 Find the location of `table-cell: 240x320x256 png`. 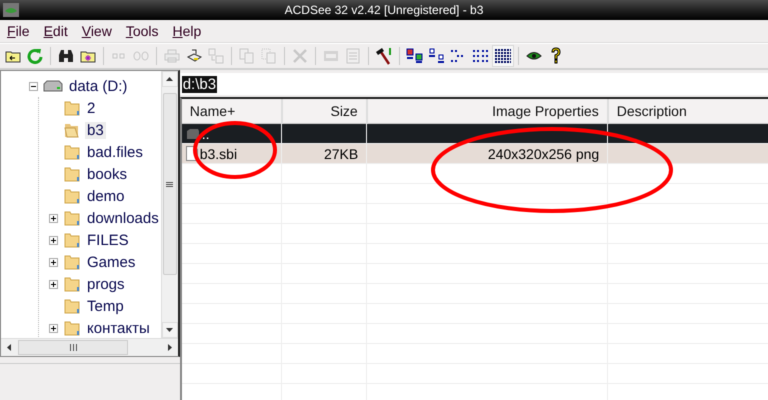

table-cell: 240x320x256 png is located at coordinates (544, 154).